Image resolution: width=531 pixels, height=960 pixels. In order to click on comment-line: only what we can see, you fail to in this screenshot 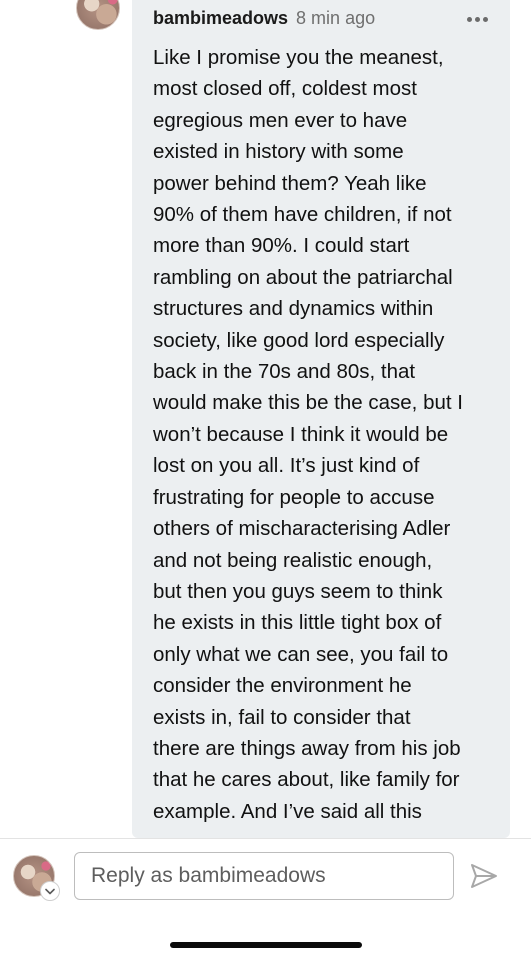, I will do `click(301, 654)`.